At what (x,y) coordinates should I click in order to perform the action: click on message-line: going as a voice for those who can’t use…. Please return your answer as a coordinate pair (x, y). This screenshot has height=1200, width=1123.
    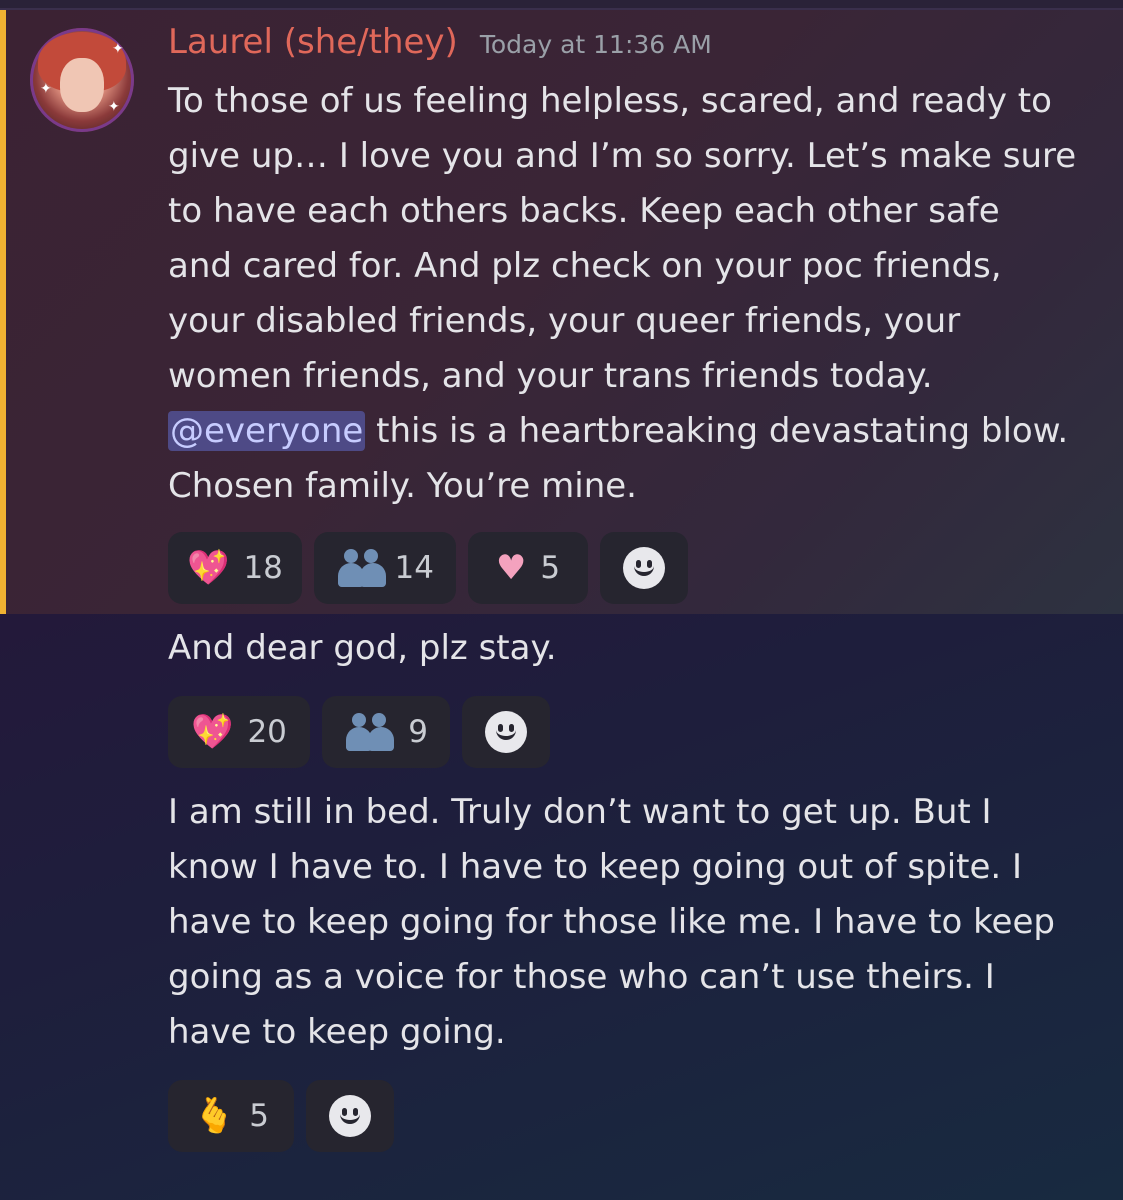
    Looking at the image, I should click on (581, 977).